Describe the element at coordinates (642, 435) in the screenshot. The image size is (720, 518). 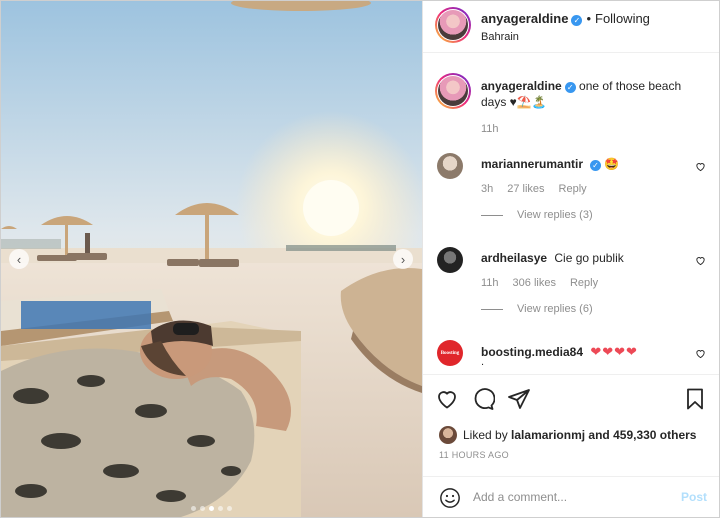
I see `liked-by-others: and 459,330 others` at that location.